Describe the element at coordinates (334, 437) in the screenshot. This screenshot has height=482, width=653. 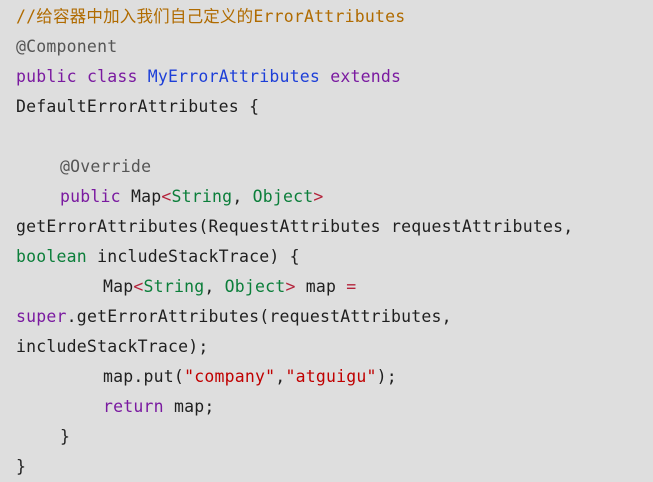
I see `code-line-method-close: }` at that location.